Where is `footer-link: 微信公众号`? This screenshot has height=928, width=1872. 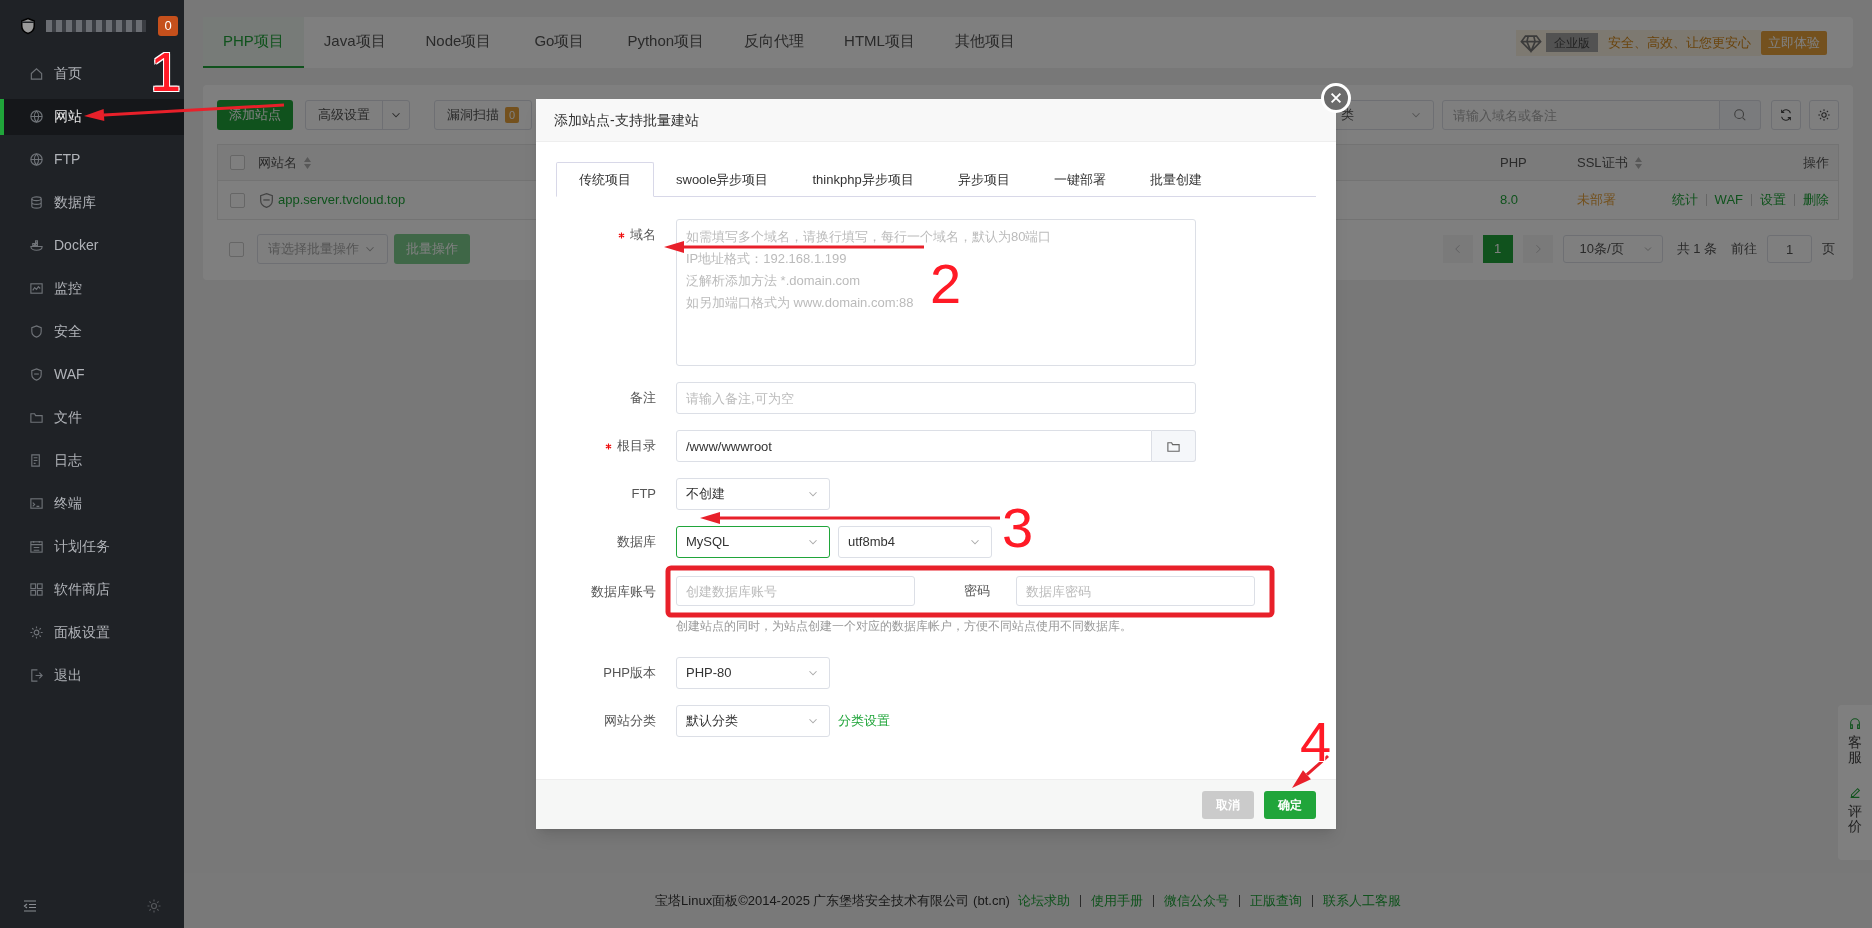 footer-link: 微信公众号 is located at coordinates (1196, 900).